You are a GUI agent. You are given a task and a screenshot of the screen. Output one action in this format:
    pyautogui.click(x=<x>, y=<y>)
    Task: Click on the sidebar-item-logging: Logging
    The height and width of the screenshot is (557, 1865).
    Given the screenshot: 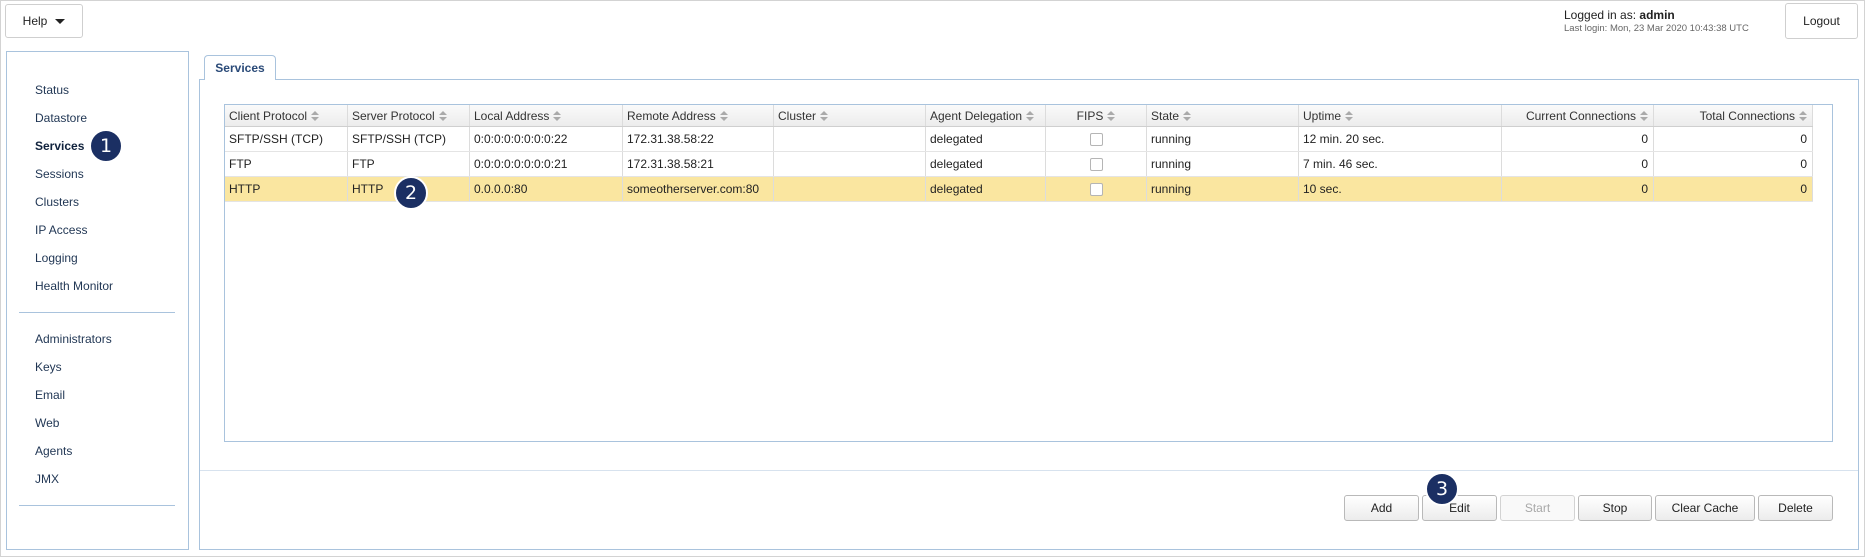 What is the action you would take?
    pyautogui.click(x=56, y=258)
    